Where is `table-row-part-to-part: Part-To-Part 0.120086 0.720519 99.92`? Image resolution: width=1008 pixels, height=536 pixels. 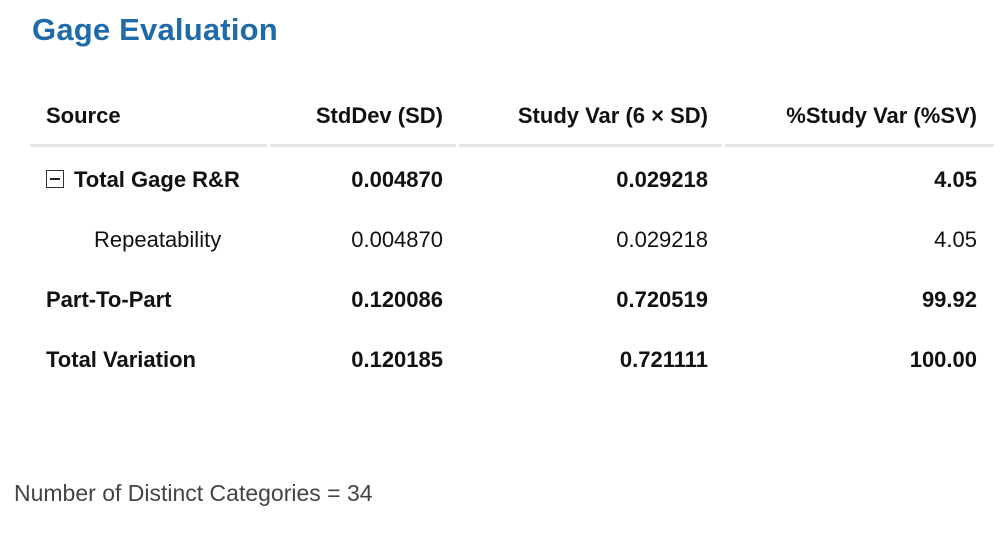
table-row-part-to-part: Part-To-Part 0.120086 0.720519 99.92 is located at coordinates (512, 300).